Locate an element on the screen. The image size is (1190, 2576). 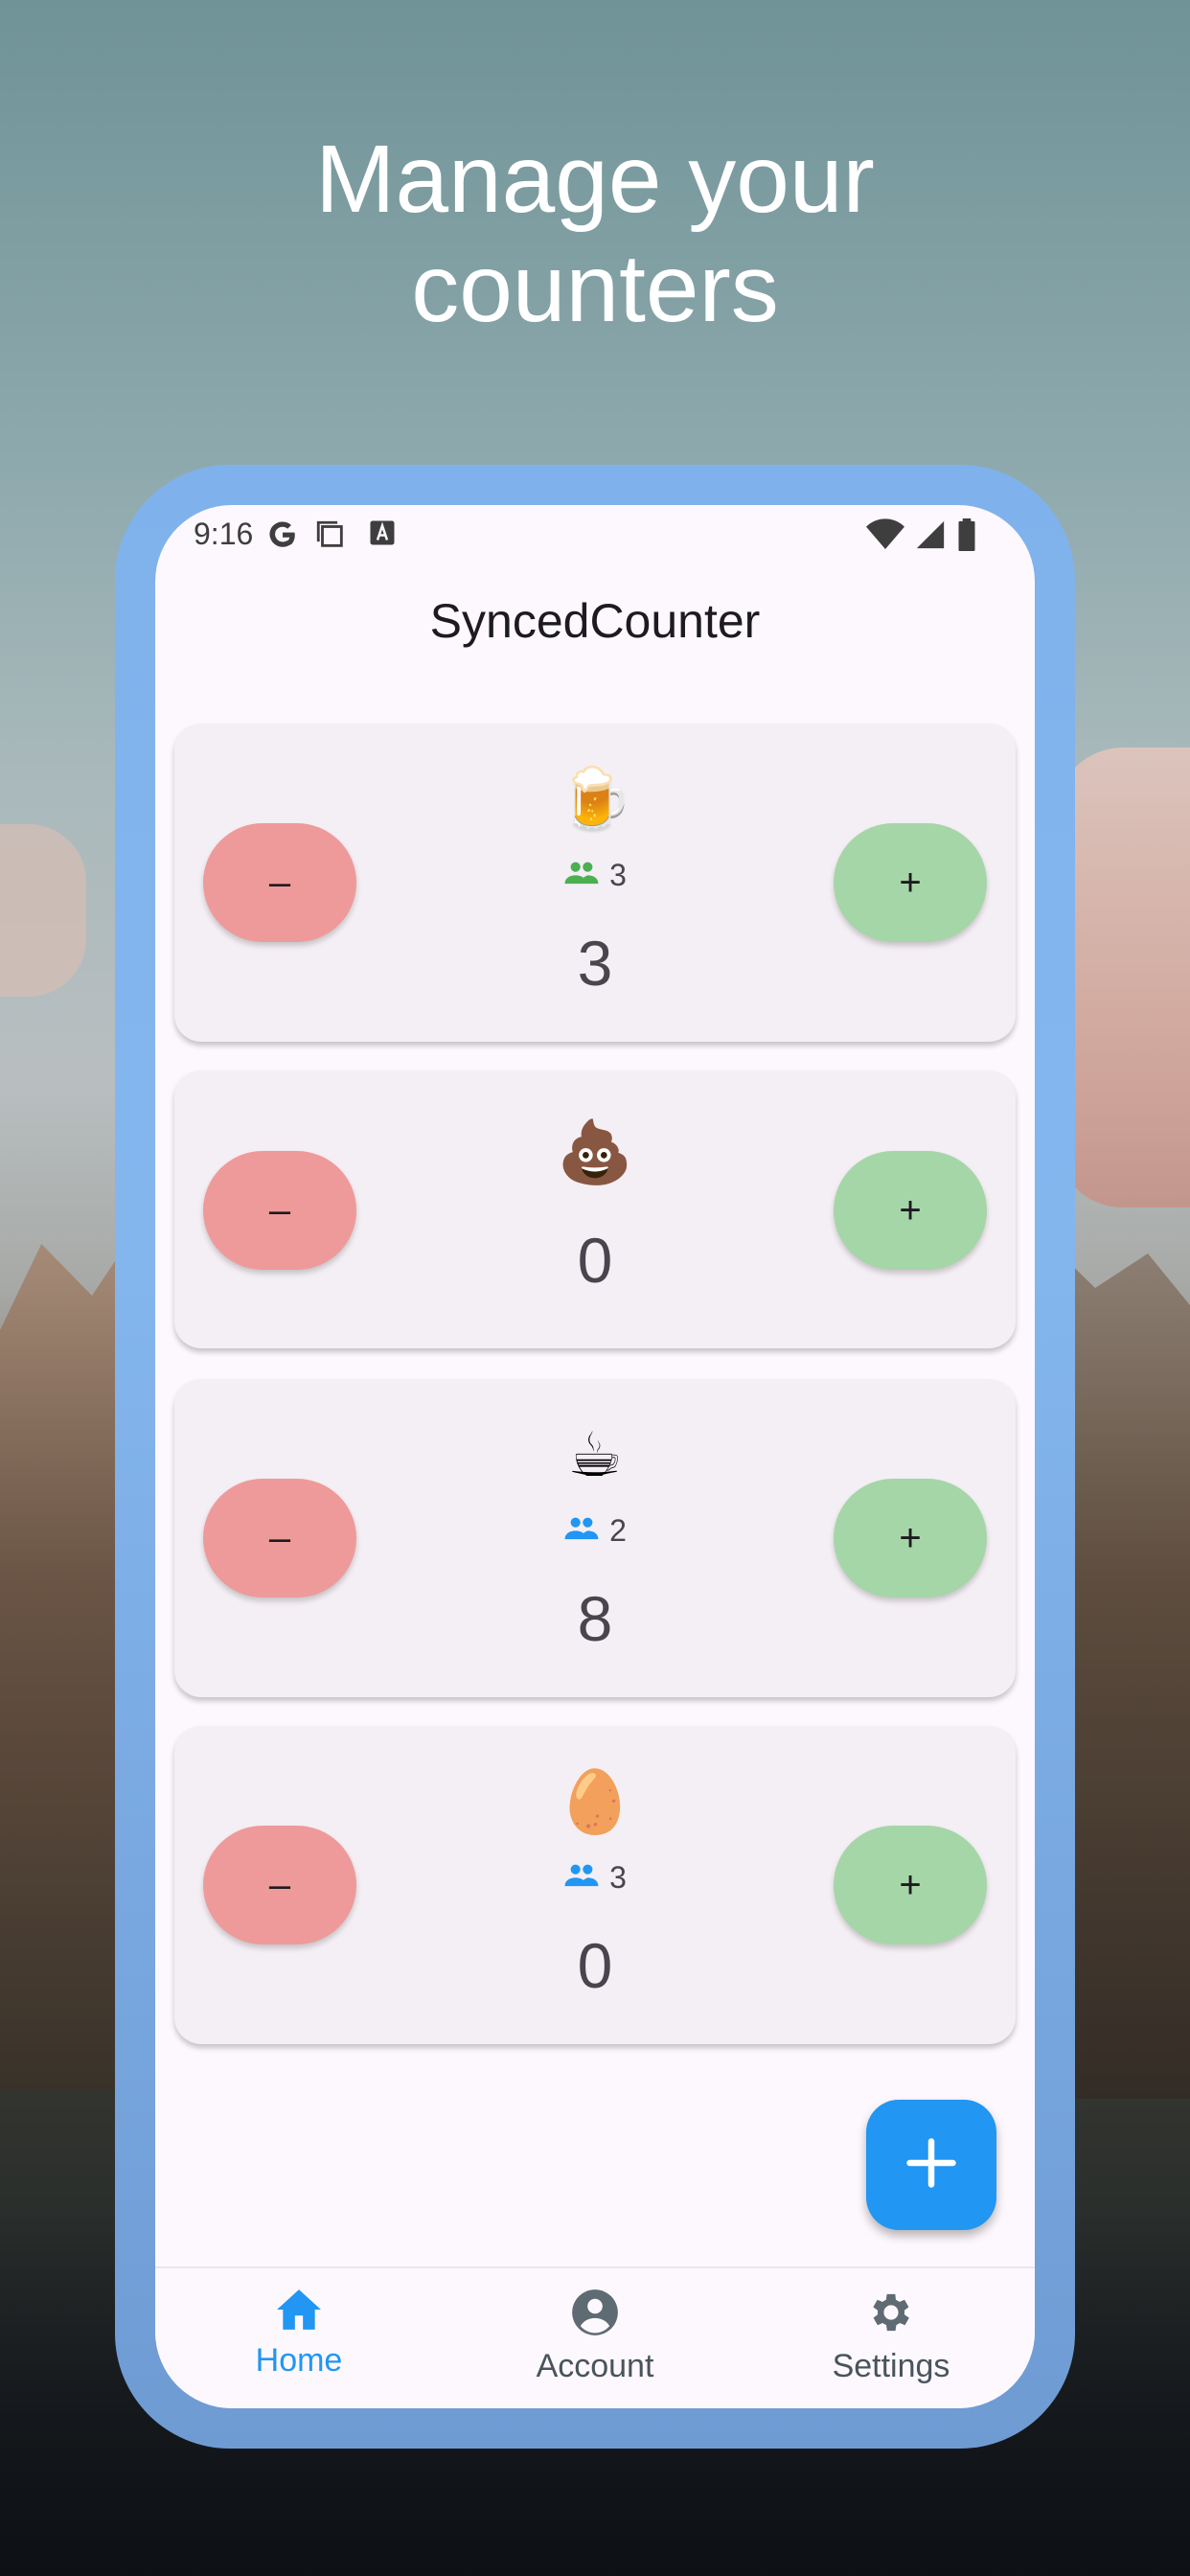
bottom-navigation: Home Account Settings is located at coordinates (595, 2337).